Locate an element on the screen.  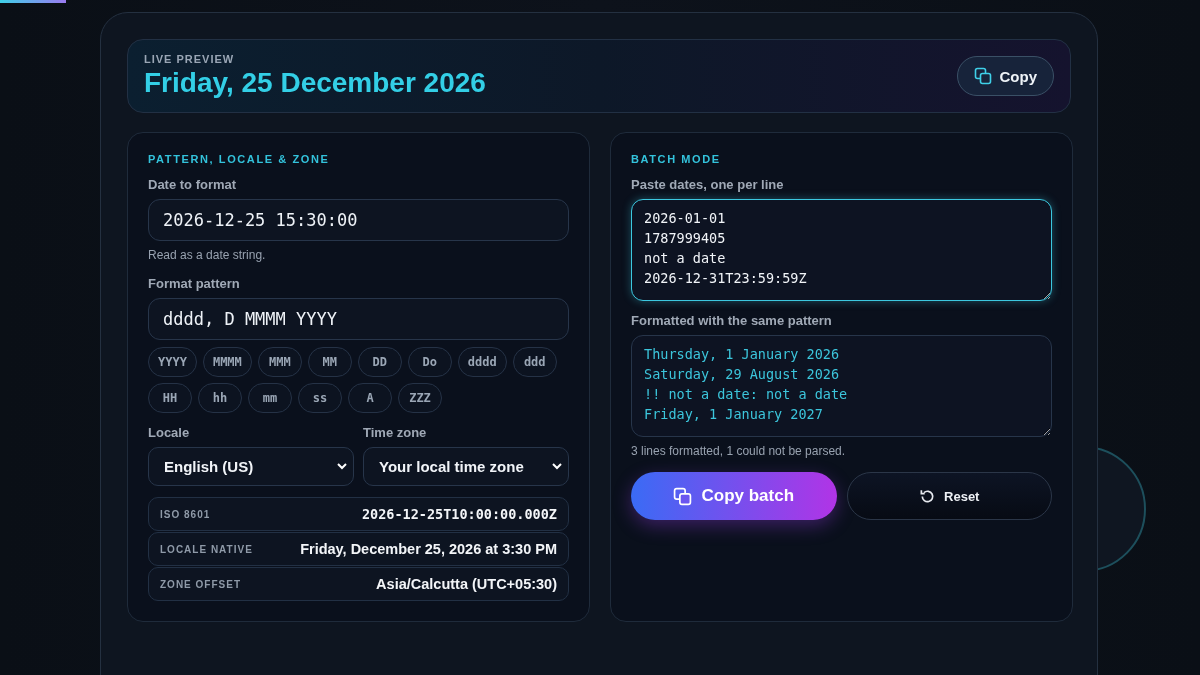
section-heading: BATCH MODE is located at coordinates (676, 159).